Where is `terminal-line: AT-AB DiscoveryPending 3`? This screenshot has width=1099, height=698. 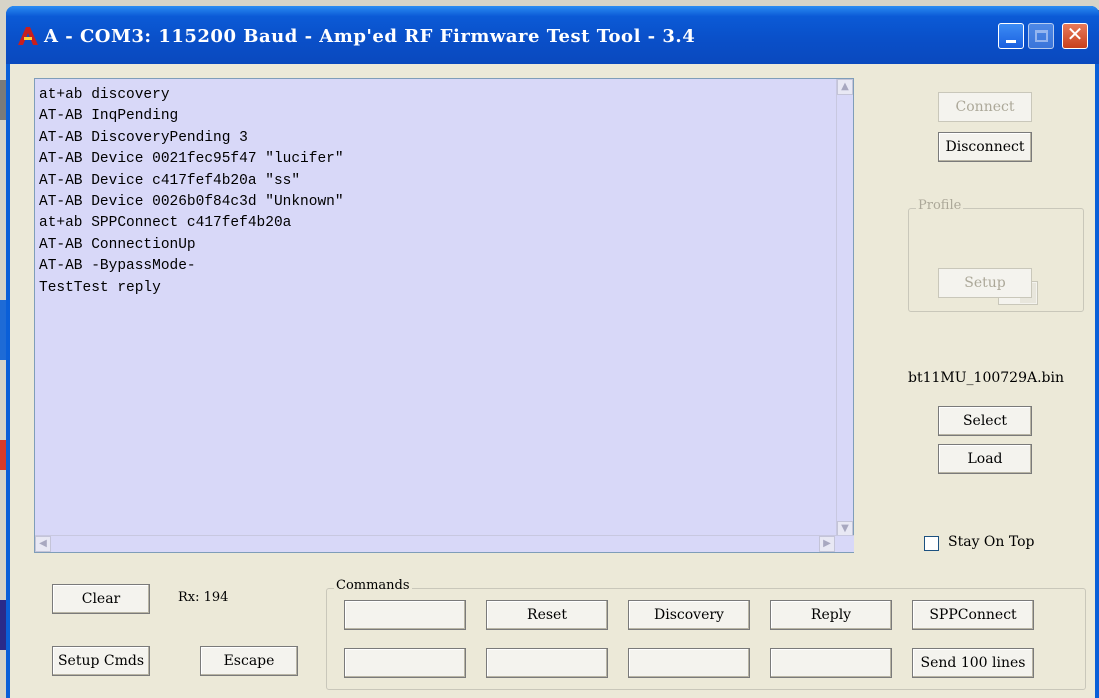
terminal-line: AT-AB DiscoveryPending 3 is located at coordinates (143, 137).